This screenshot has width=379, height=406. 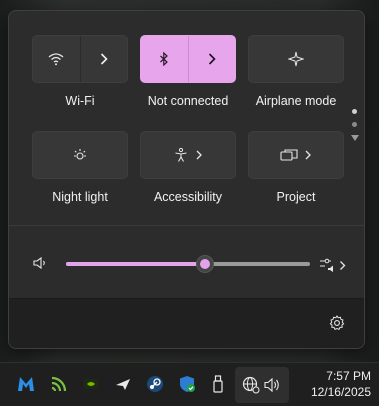 What do you see at coordinates (59, 384) in the screenshot?
I see `nvidia-broadcast-icon` at bounding box center [59, 384].